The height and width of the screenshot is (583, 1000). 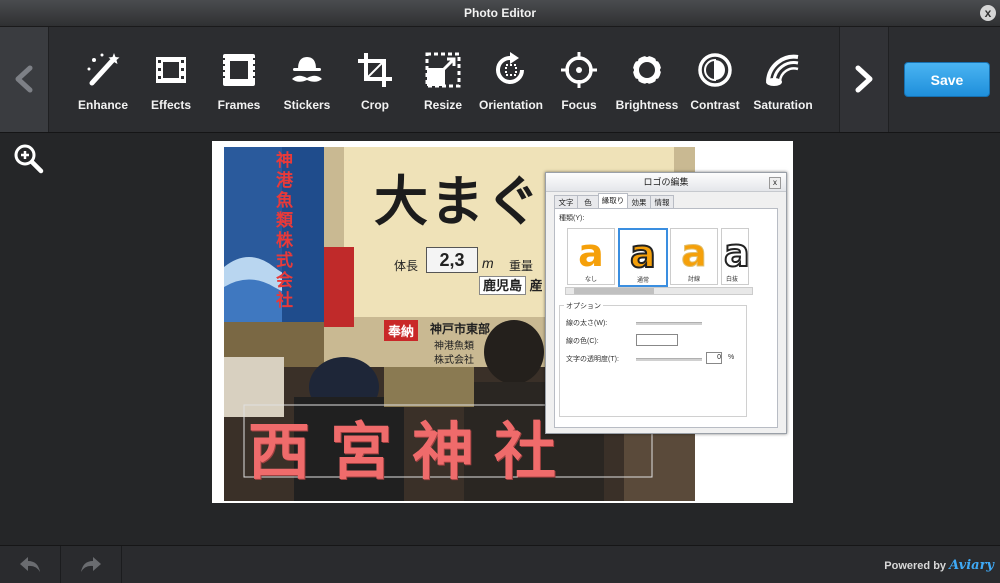 I want to click on style-none: a なし, so click(x=591, y=256).